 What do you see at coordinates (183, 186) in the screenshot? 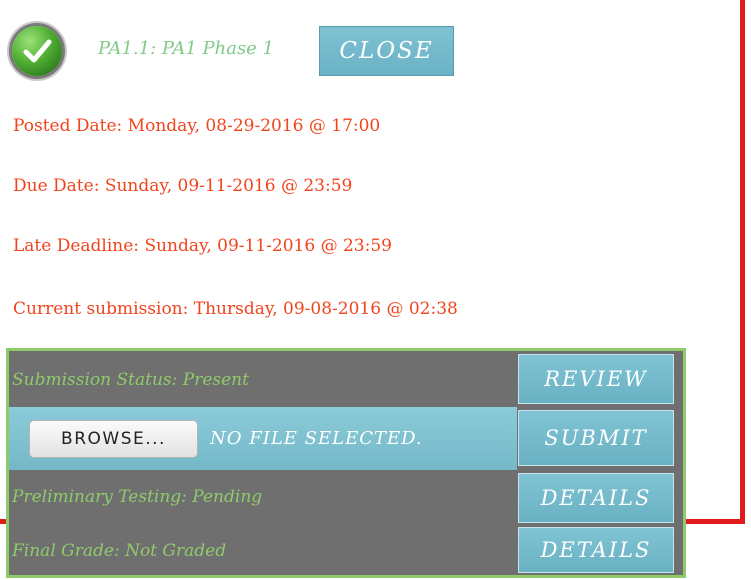
I see `due-date: Due Date: Sunday, 09-11-2016 @ 23:59` at bounding box center [183, 186].